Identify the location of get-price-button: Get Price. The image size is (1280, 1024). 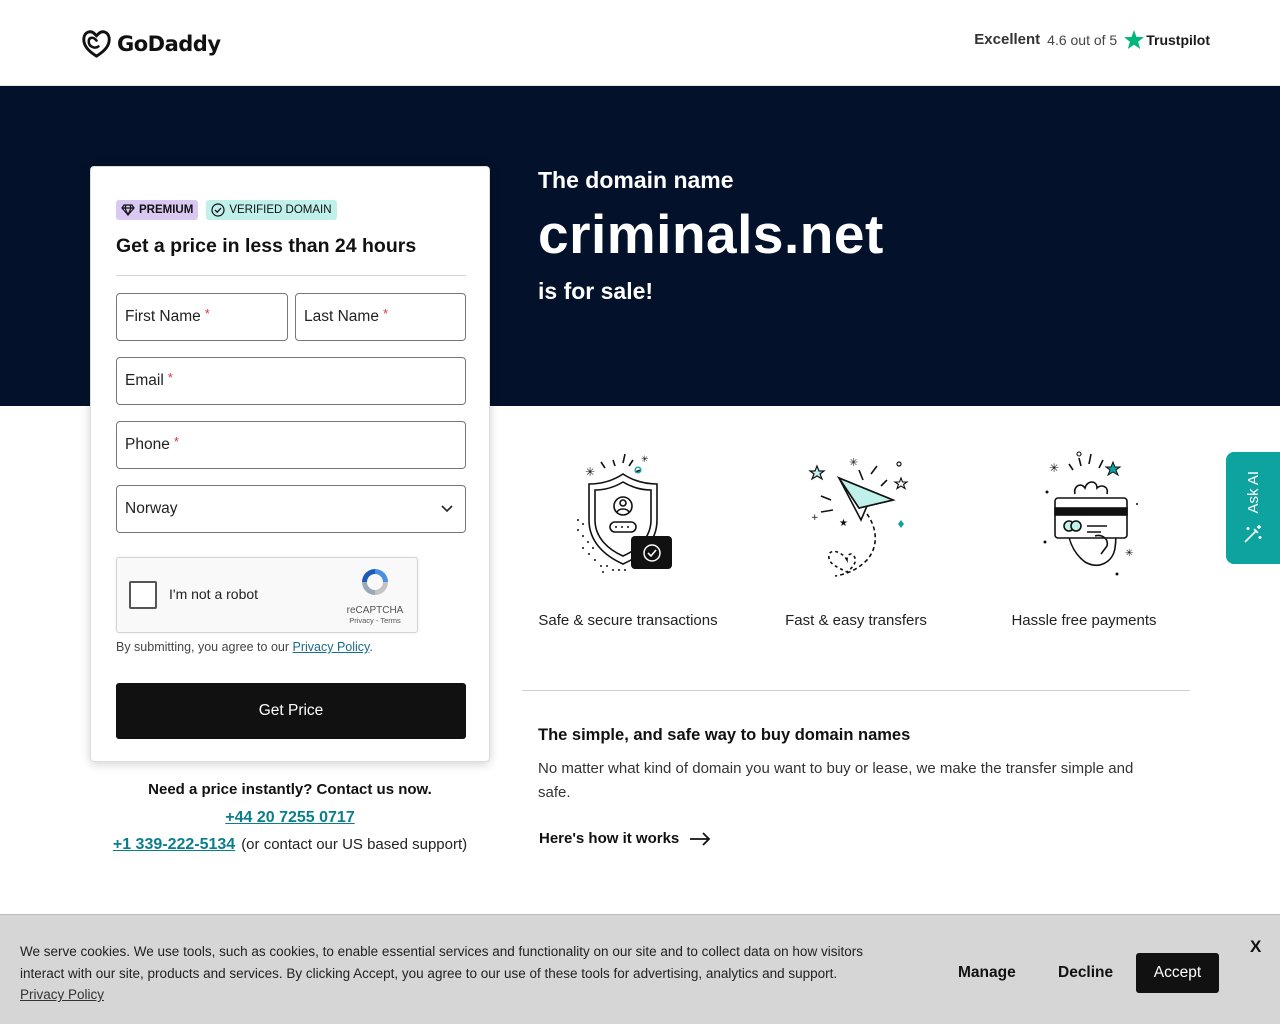
(291, 711).